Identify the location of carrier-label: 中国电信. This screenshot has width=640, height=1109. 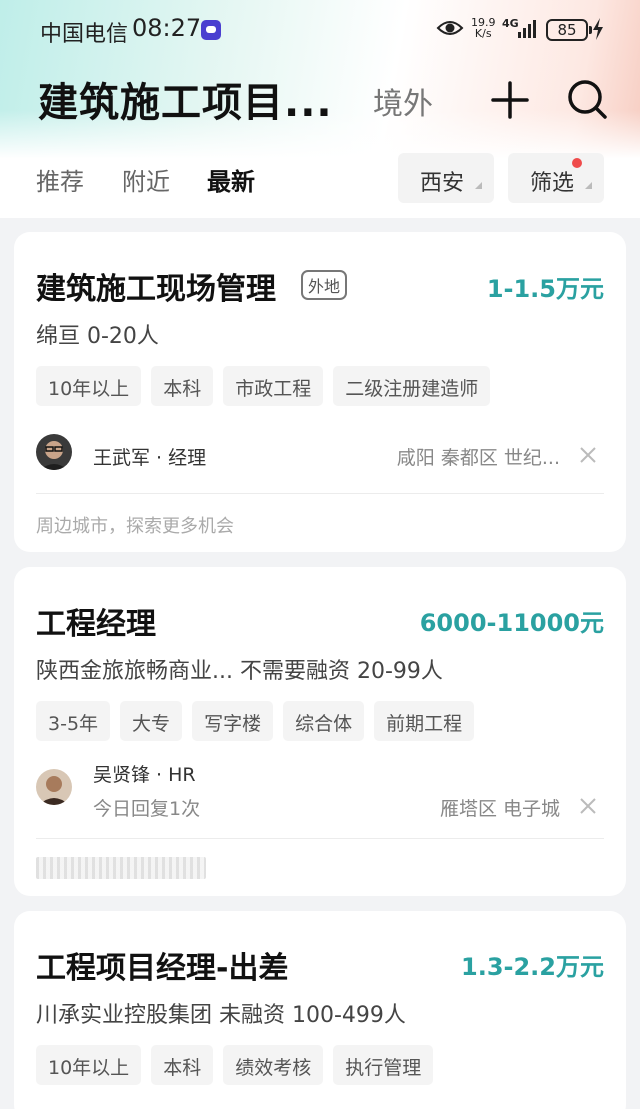
(84, 34).